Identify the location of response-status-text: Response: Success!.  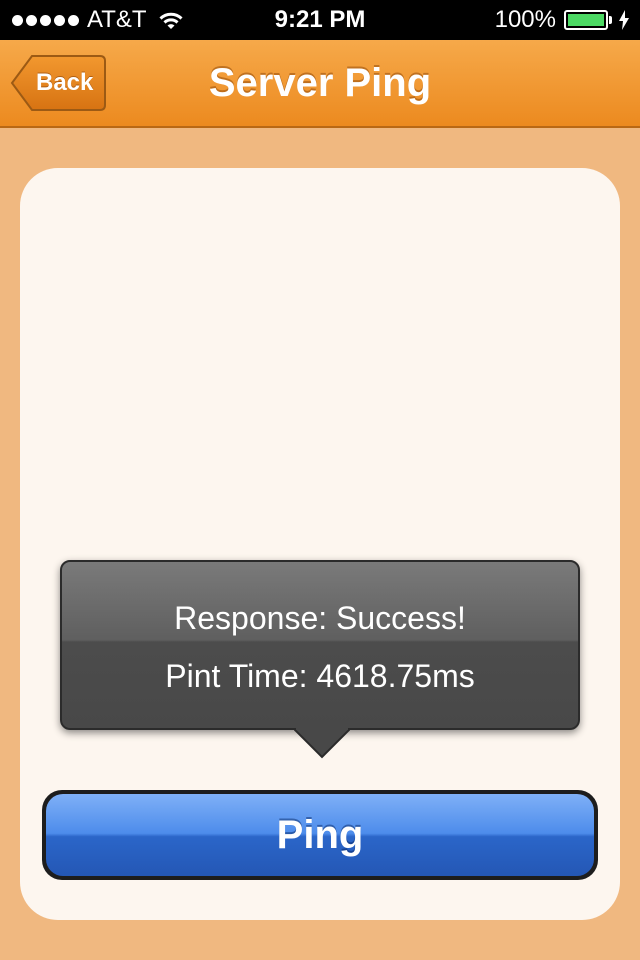
(320, 618).